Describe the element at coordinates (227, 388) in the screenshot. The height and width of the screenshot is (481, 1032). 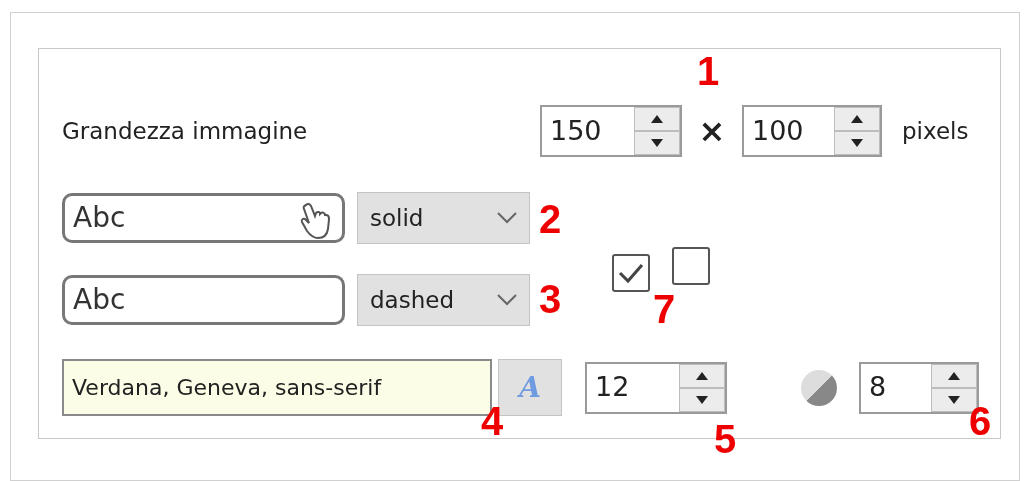
I see `font-family-value: Verdana, Geneva, sans-serif` at that location.